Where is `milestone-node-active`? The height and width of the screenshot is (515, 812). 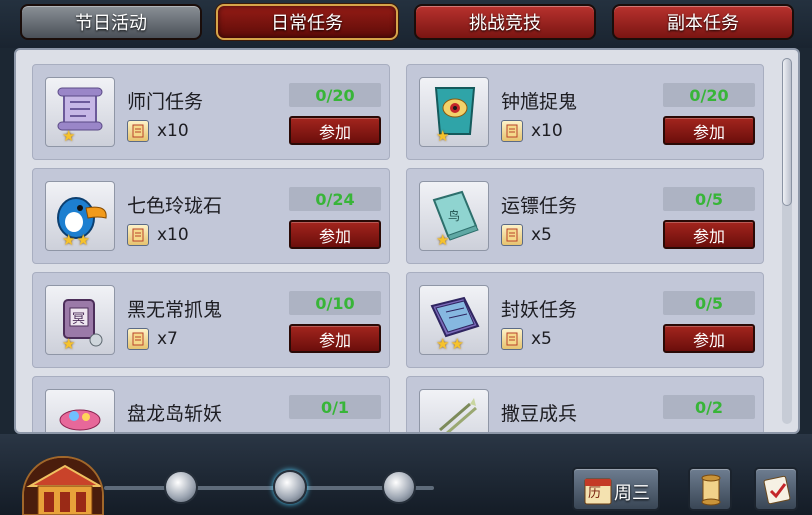
milestone-node-active is located at coordinates (290, 487).